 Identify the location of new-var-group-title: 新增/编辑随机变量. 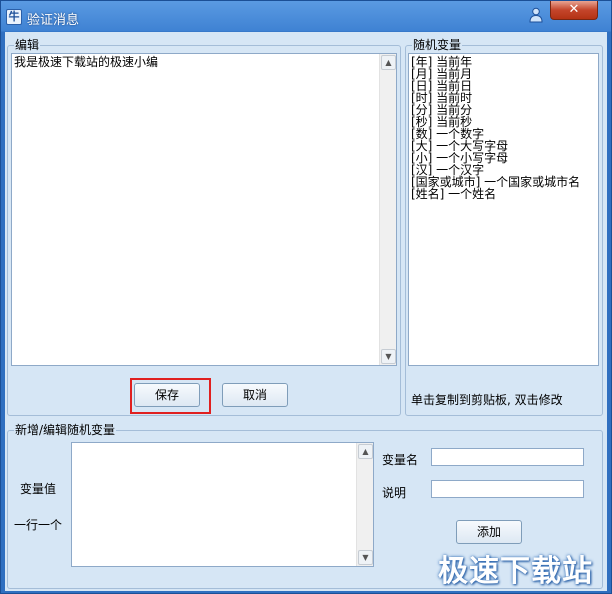
(65, 430).